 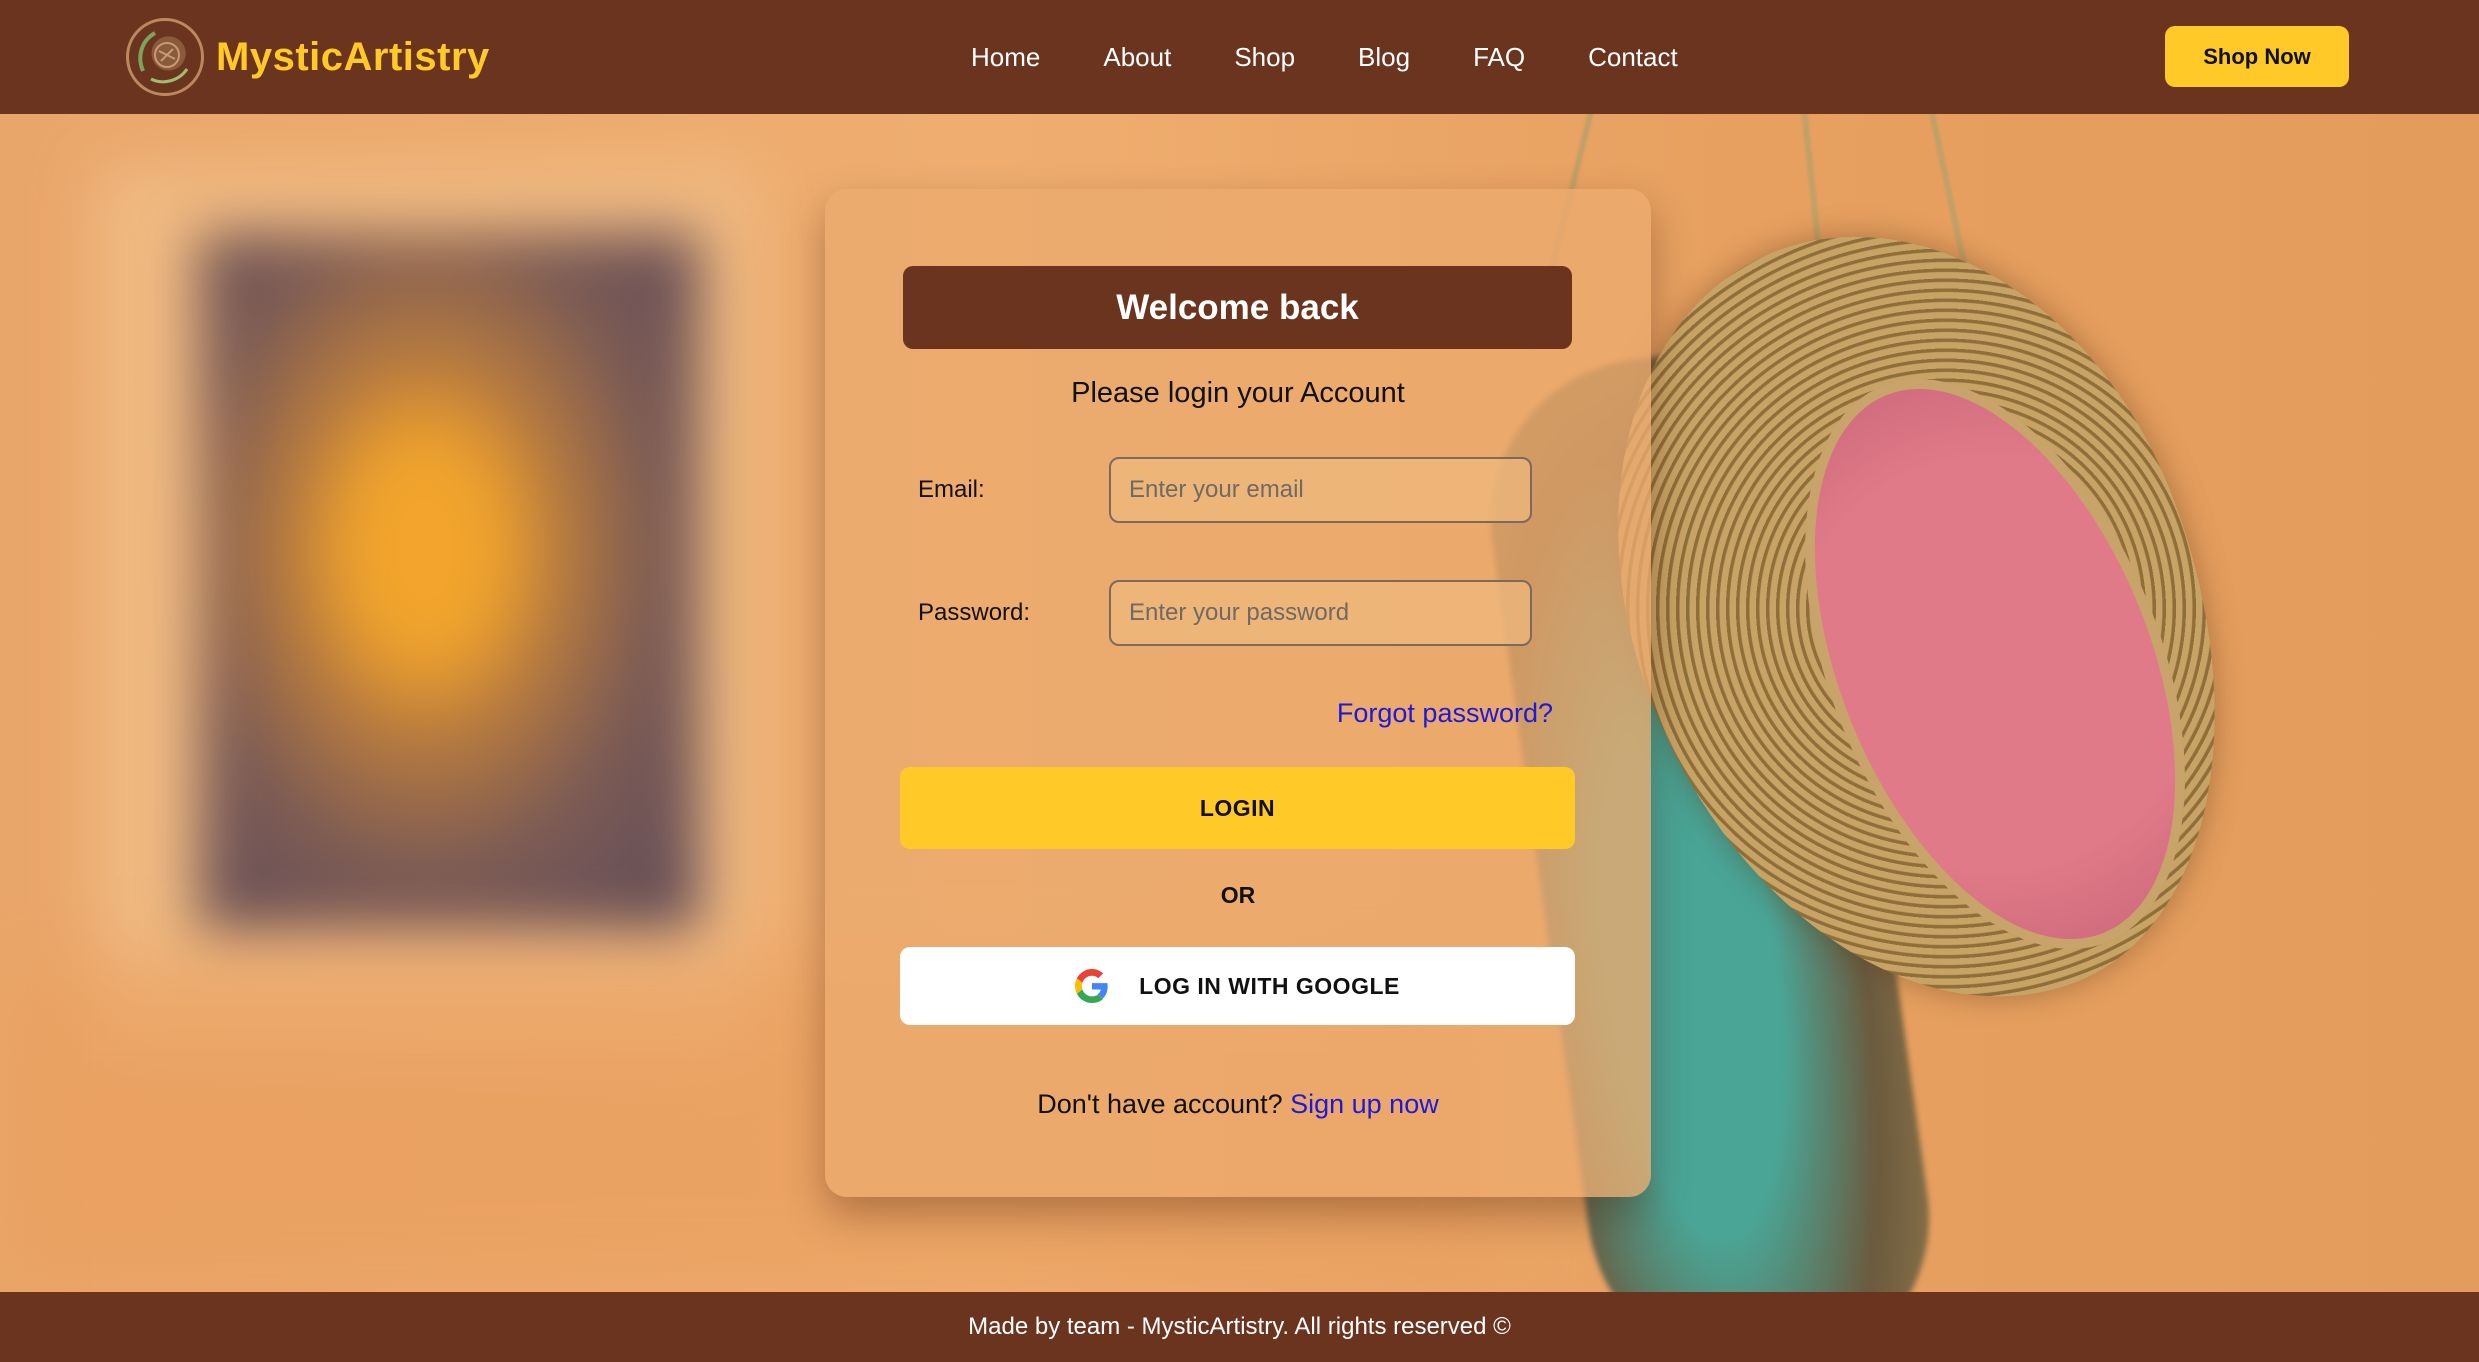 I want to click on brand: MysticArtistry, so click(x=308, y=57).